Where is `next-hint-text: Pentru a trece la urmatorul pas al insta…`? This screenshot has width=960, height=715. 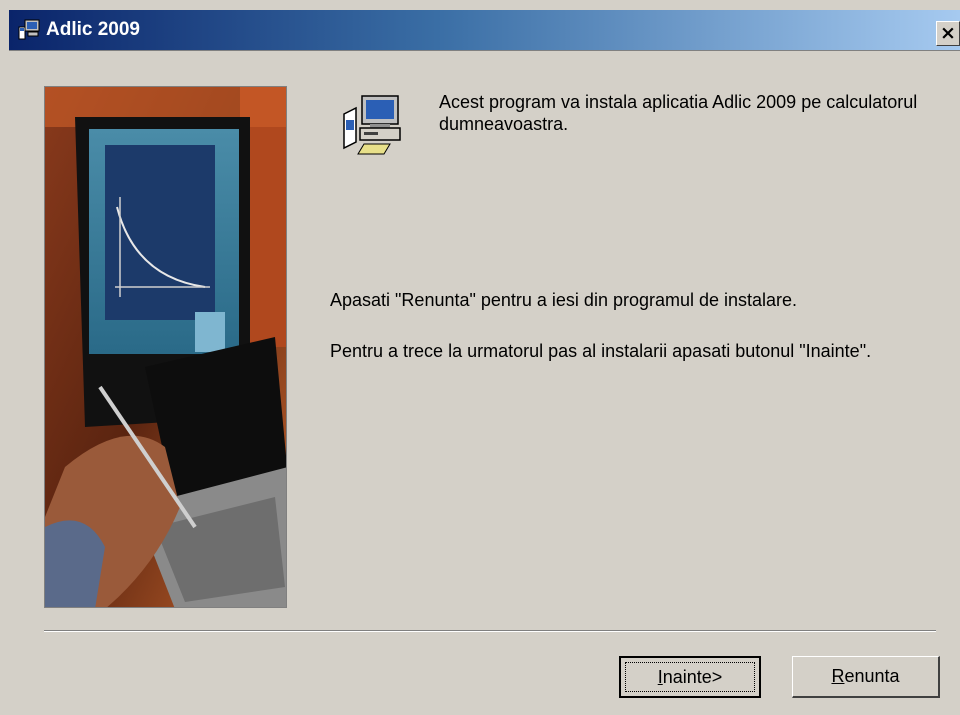
next-hint-text: Pentru a trece la urmatorul pas al insta… is located at coordinates (601, 351).